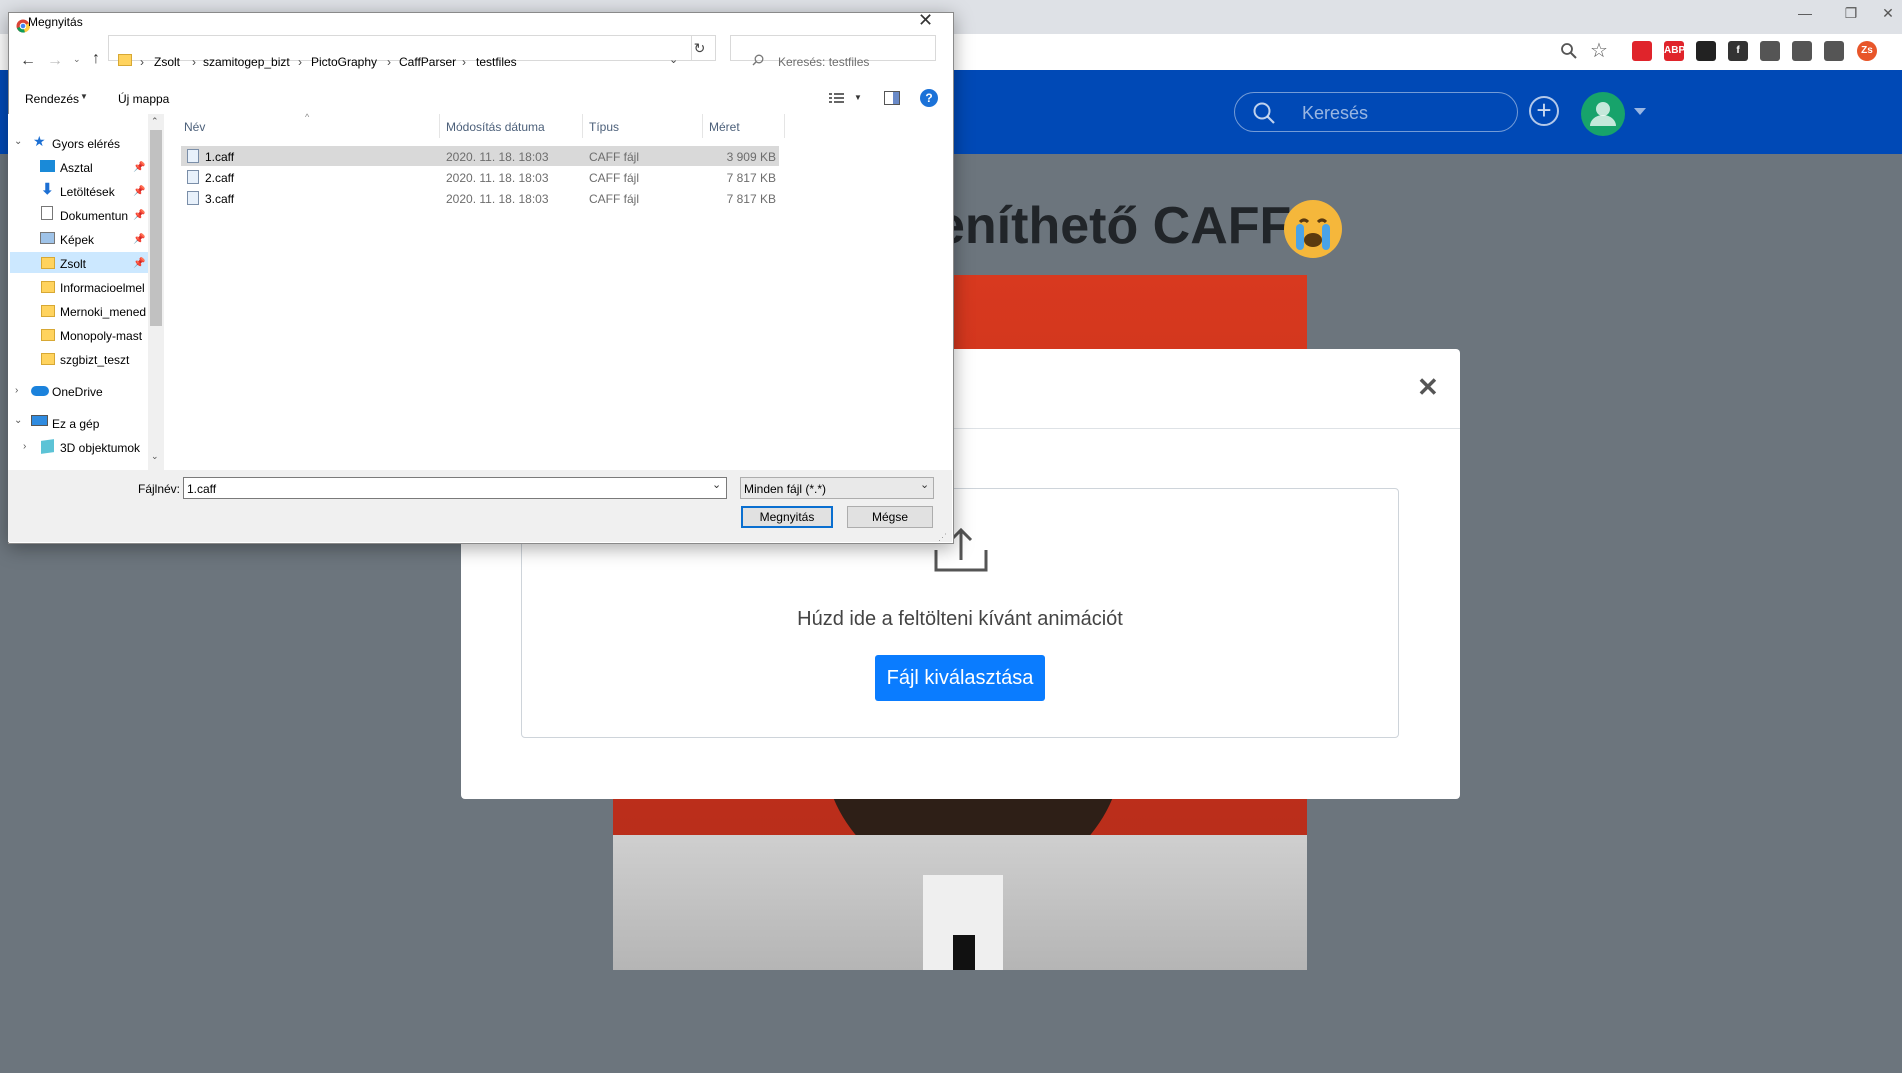 This screenshot has width=1902, height=1073. Describe the element at coordinates (104, 288) in the screenshot. I see `nav-item-informacioelmelet: Informacioelmel` at that location.